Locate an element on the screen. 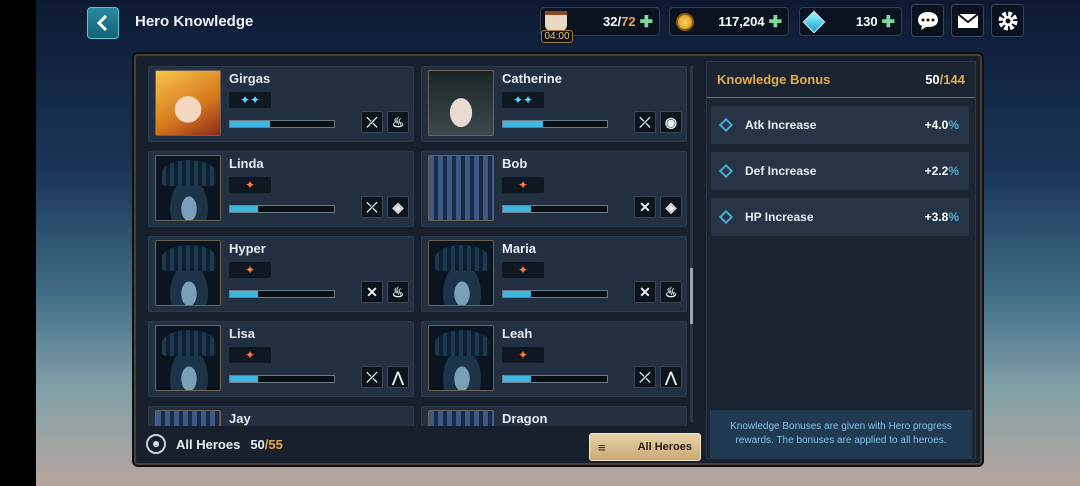  diamond-icon is located at coordinates (814, 21).